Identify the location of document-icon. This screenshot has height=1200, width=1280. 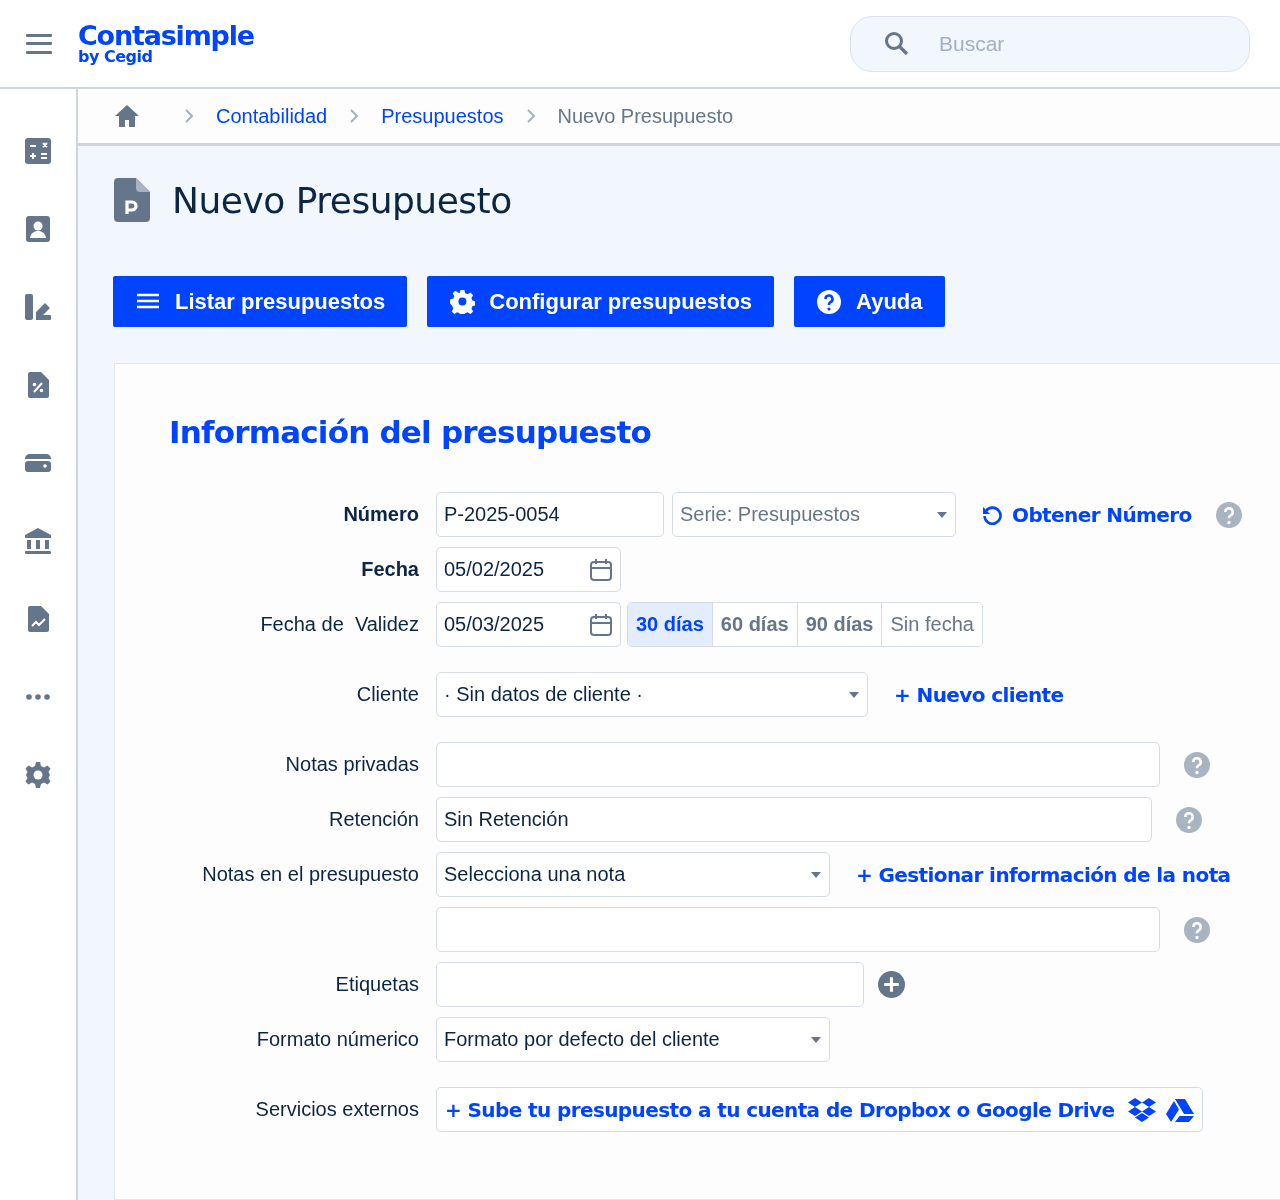
(132, 200).